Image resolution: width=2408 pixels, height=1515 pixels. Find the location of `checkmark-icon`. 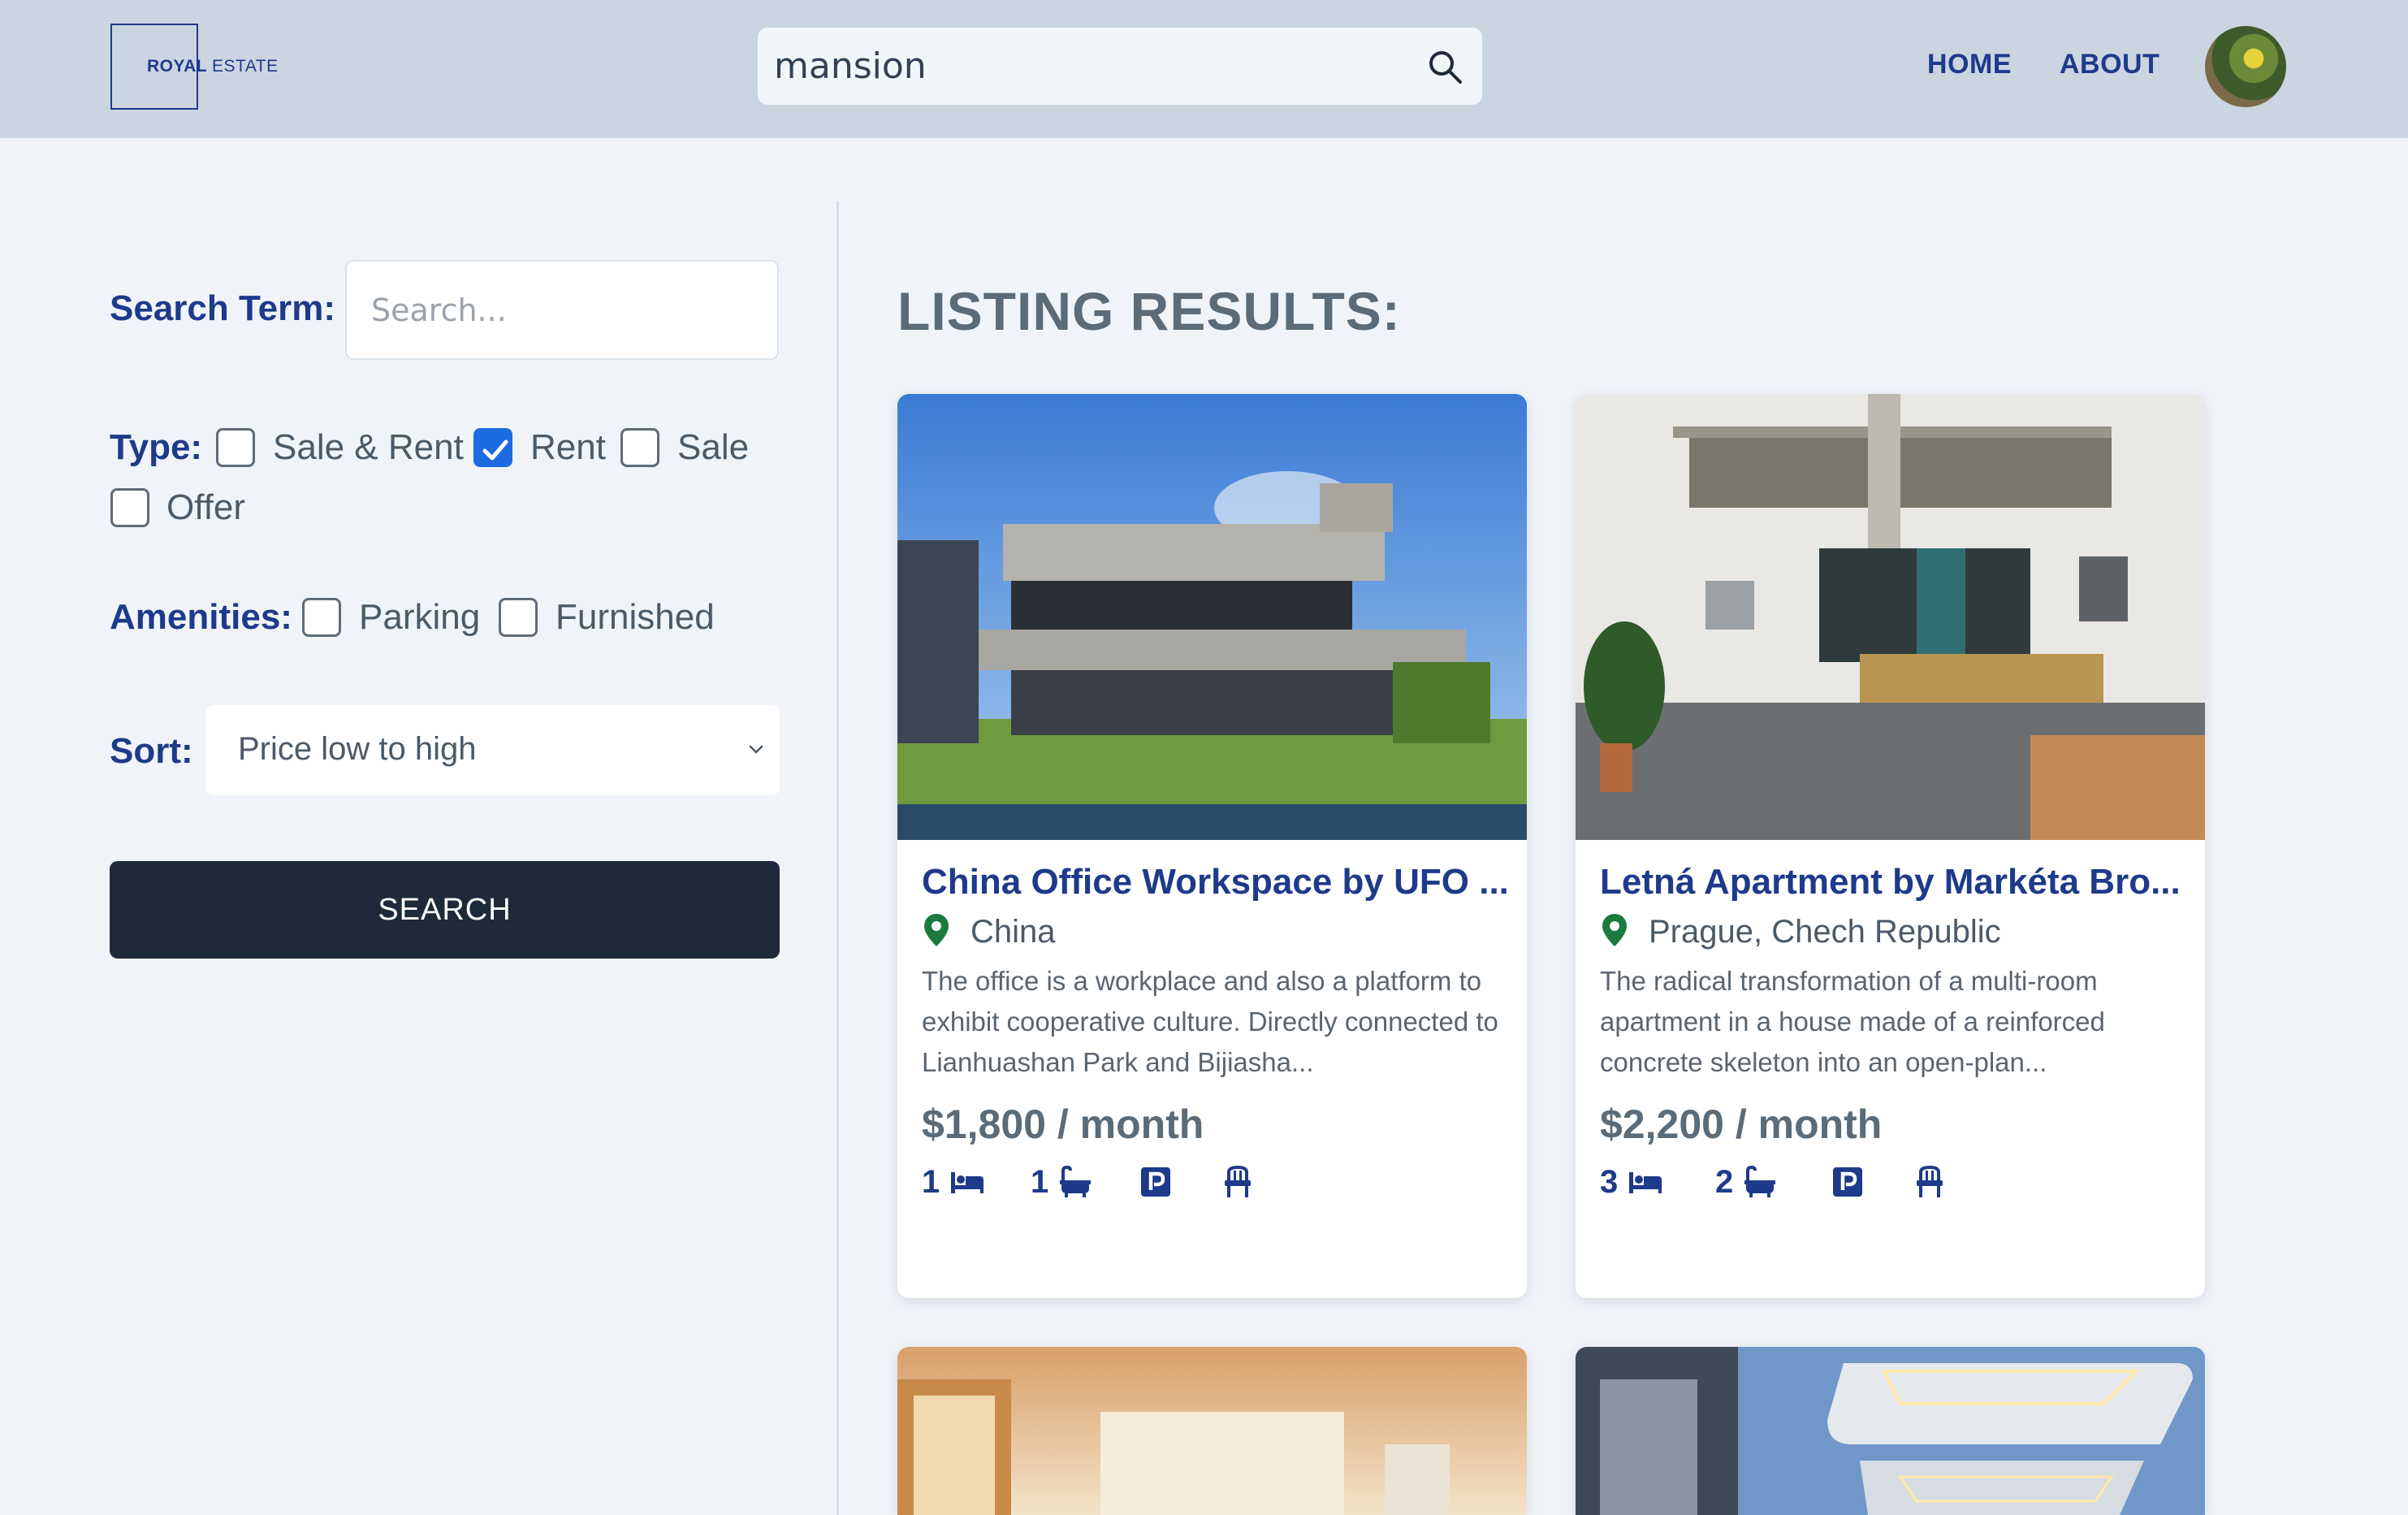

checkmark-icon is located at coordinates (495, 450).